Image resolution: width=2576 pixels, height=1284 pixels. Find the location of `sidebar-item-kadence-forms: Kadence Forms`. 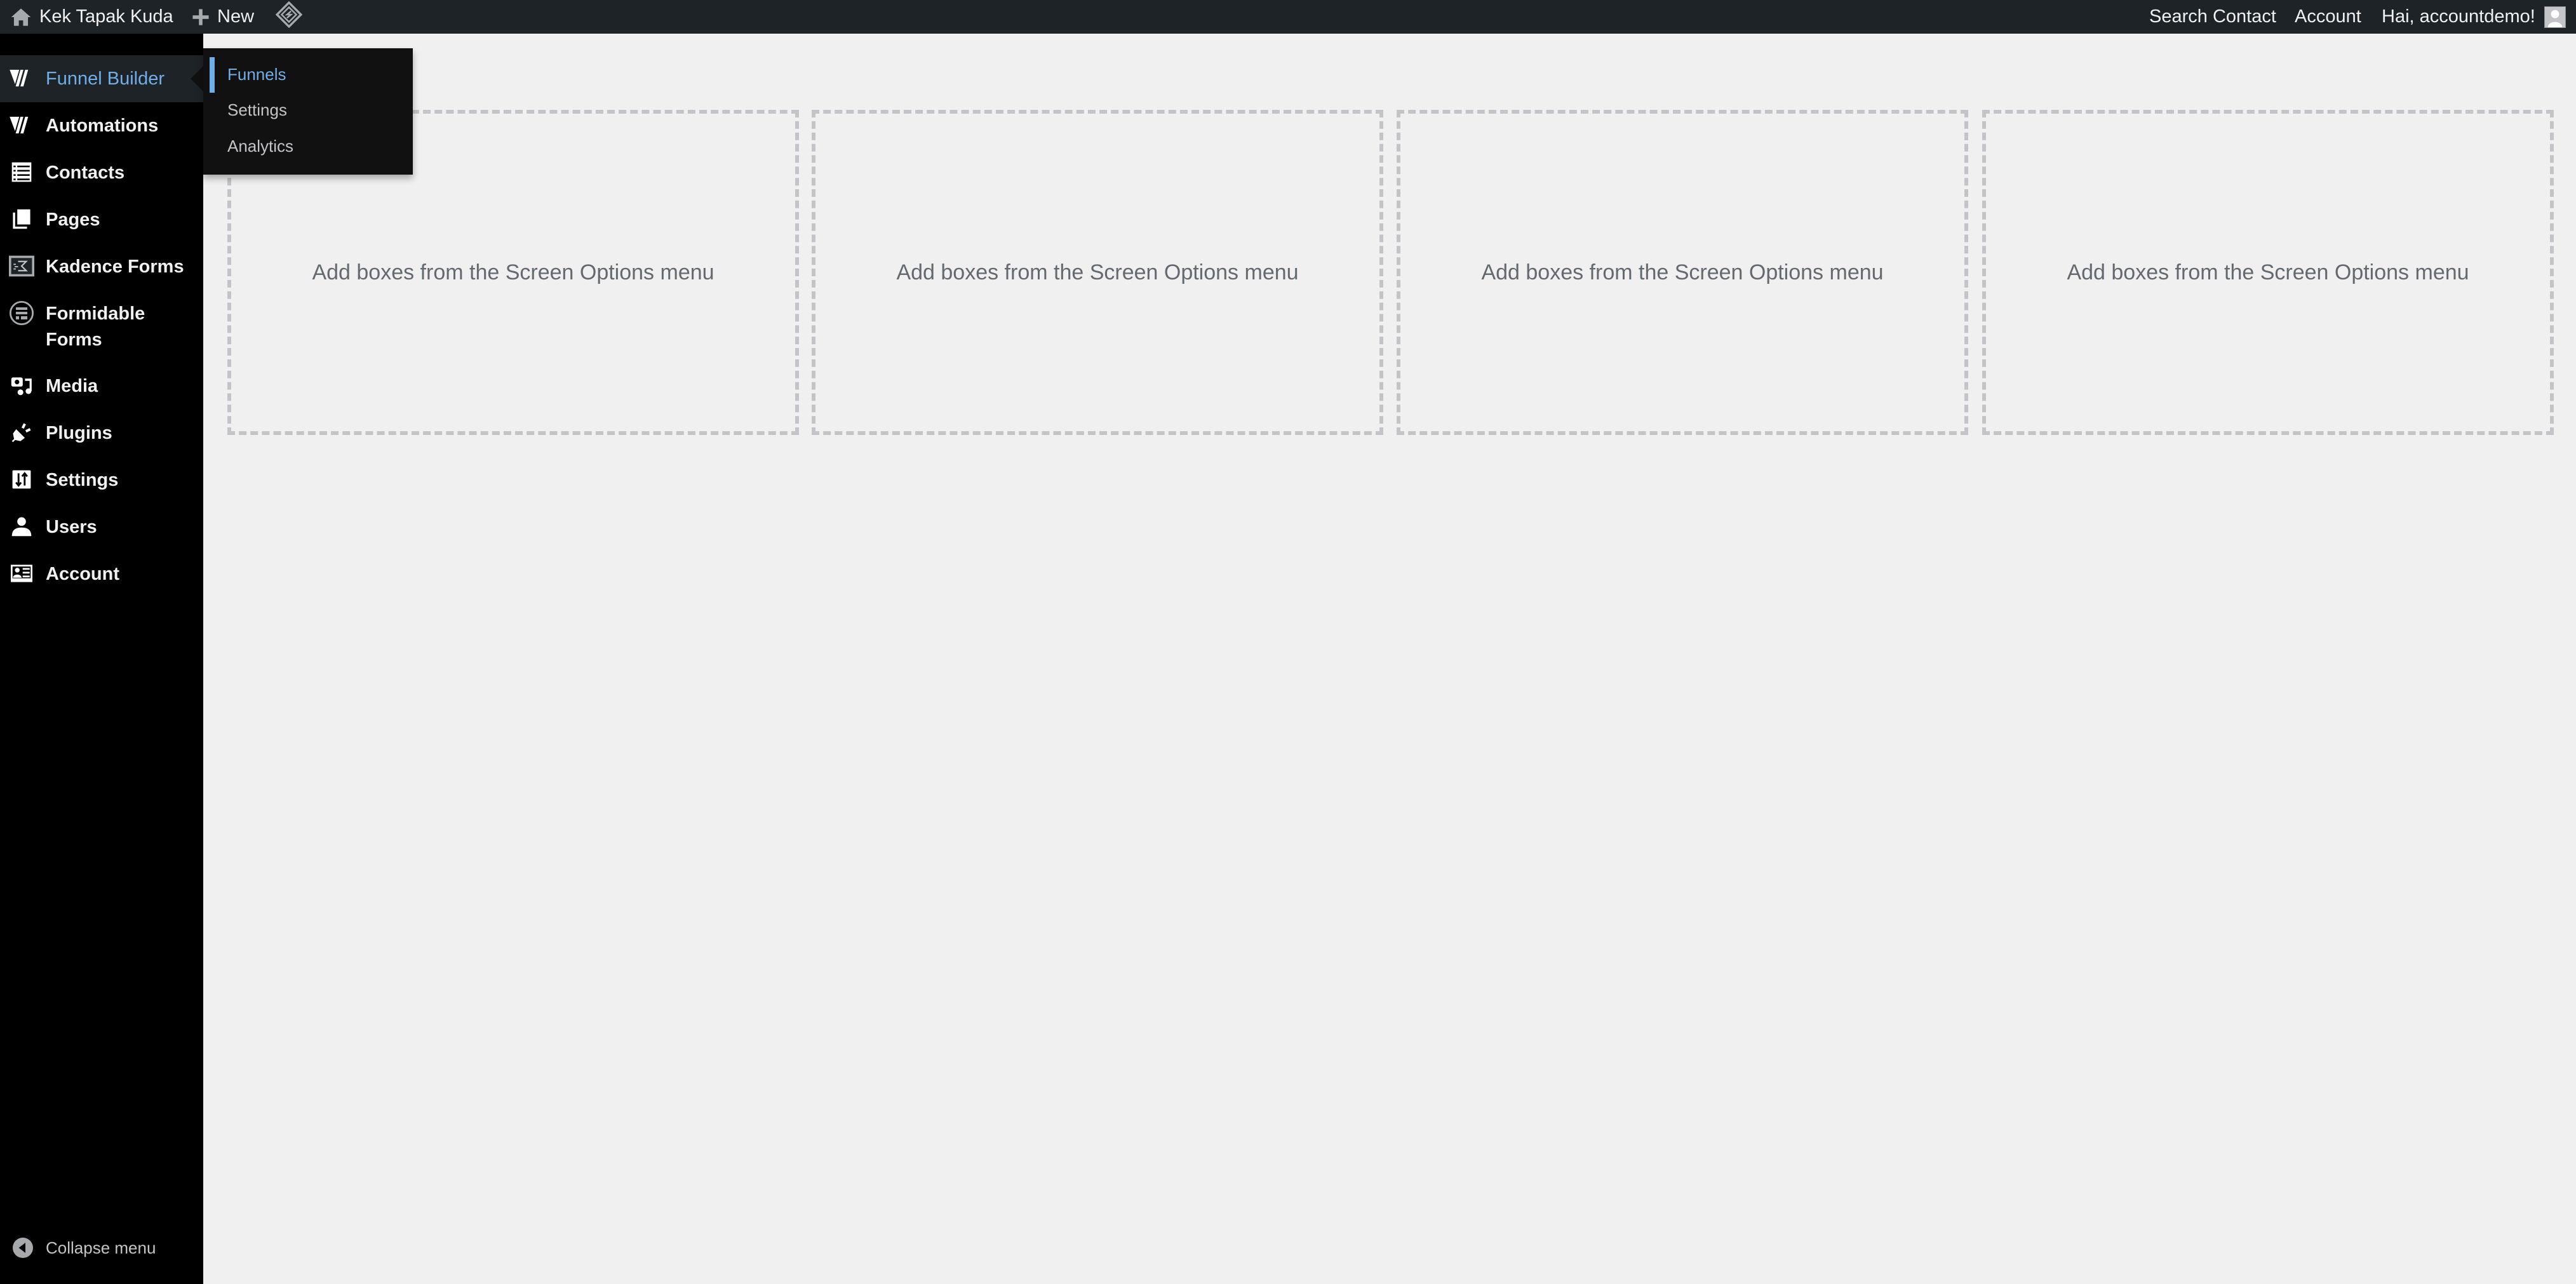

sidebar-item-kadence-forms: Kadence Forms is located at coordinates (101, 266).